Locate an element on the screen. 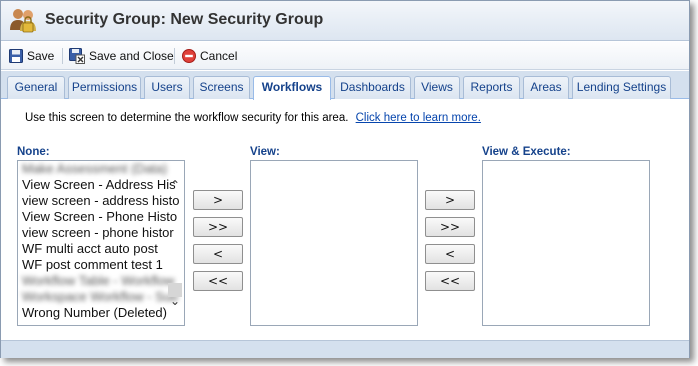 Image resolution: width=698 pixels, height=366 pixels. tab-permissions: Permissions is located at coordinates (104, 87).